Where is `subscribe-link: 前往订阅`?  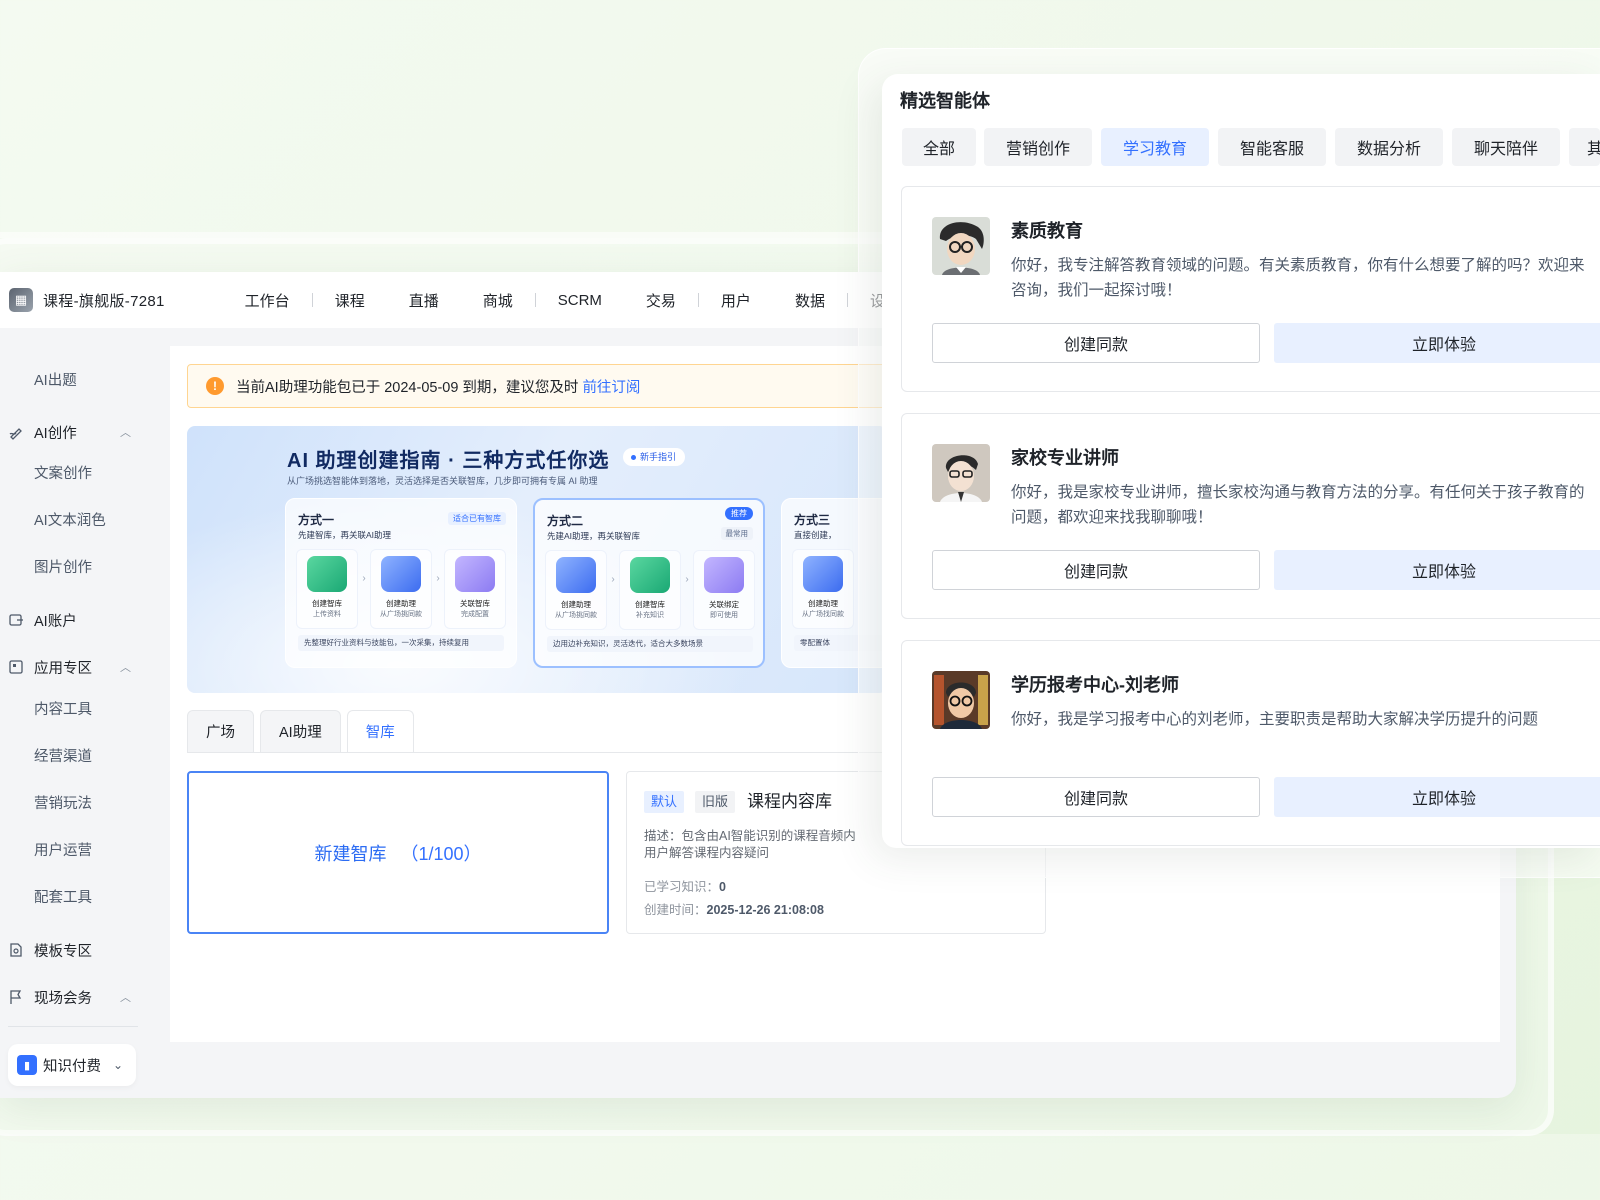
subscribe-link: 前往订阅 is located at coordinates (611, 386).